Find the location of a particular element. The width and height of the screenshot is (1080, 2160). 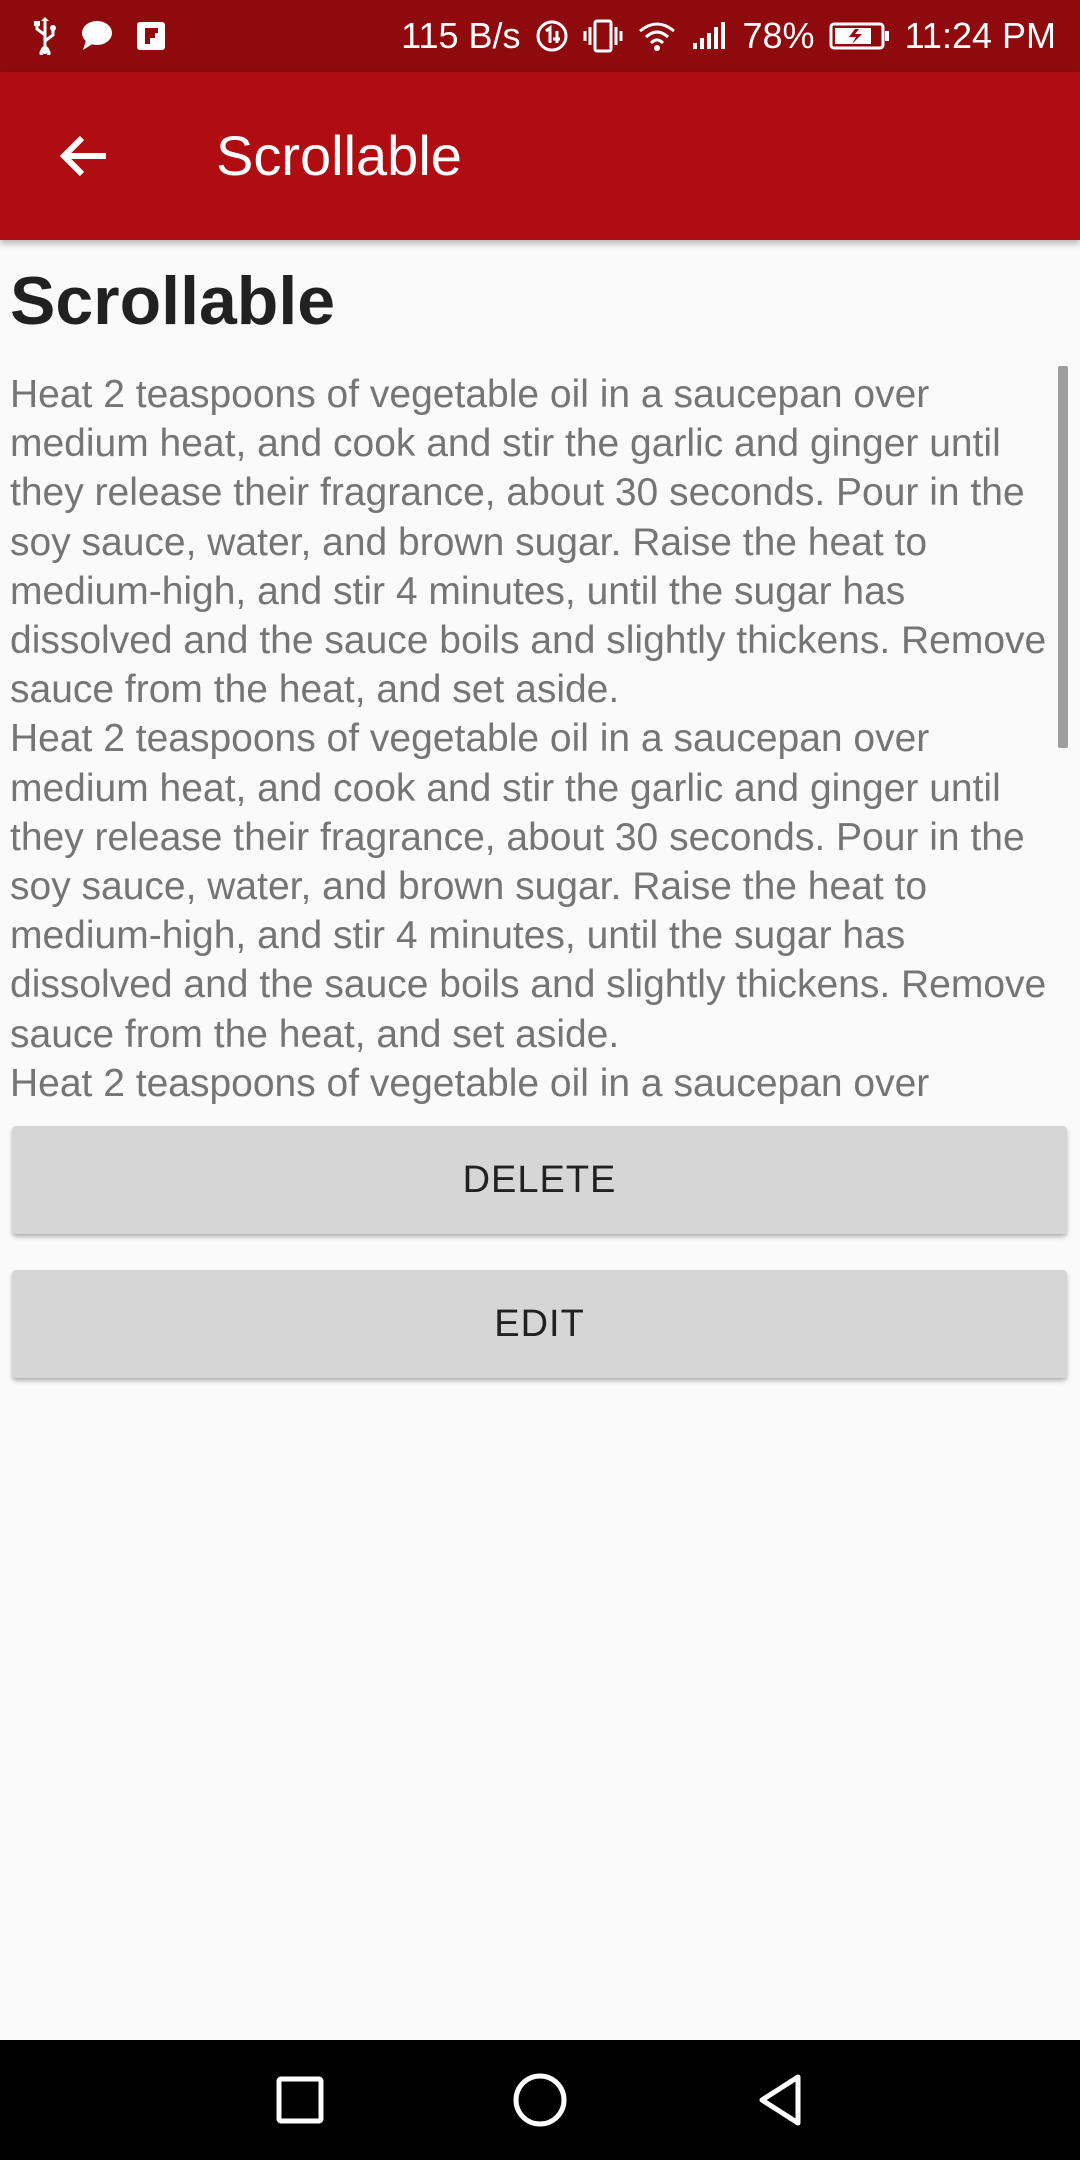

home-icon is located at coordinates (540, 2100).